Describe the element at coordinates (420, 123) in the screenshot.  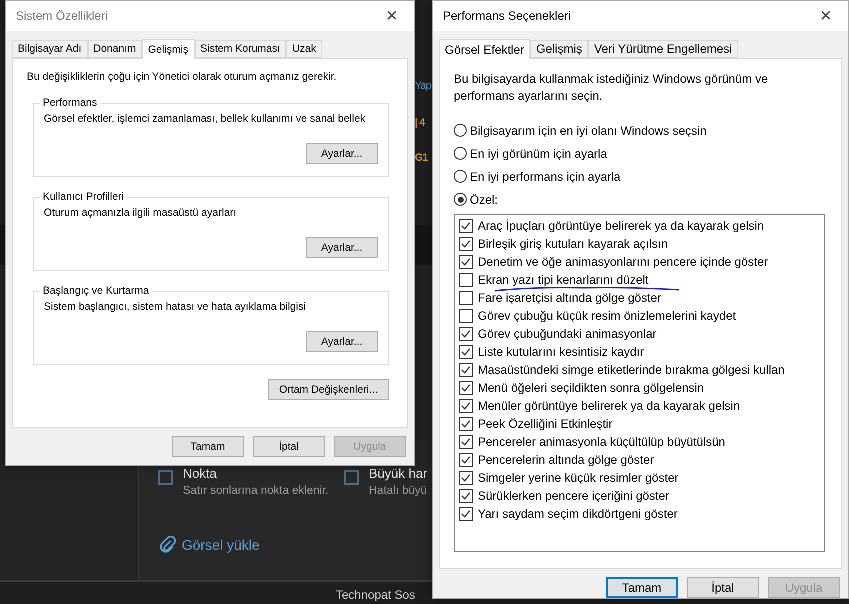
I see `page-text-fragment: | 4` at that location.